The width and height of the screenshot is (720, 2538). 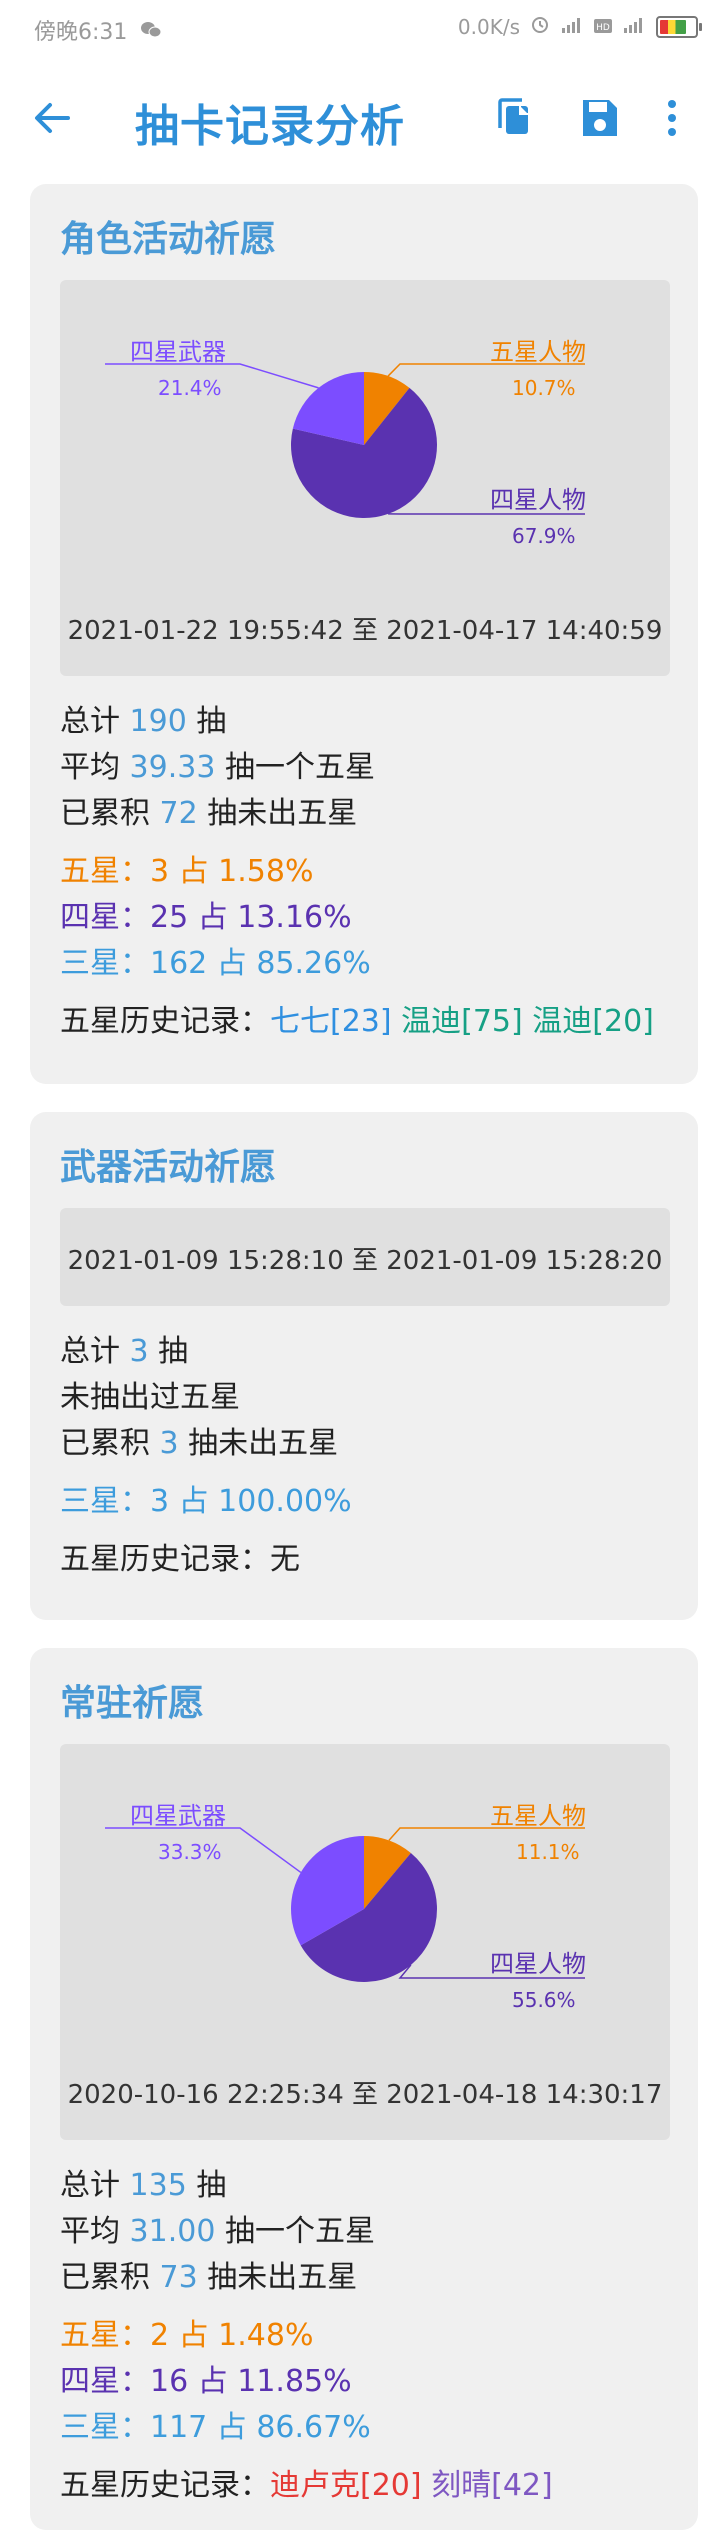 What do you see at coordinates (331, 1021) in the screenshot?
I see `history-item: 七七[23]` at bounding box center [331, 1021].